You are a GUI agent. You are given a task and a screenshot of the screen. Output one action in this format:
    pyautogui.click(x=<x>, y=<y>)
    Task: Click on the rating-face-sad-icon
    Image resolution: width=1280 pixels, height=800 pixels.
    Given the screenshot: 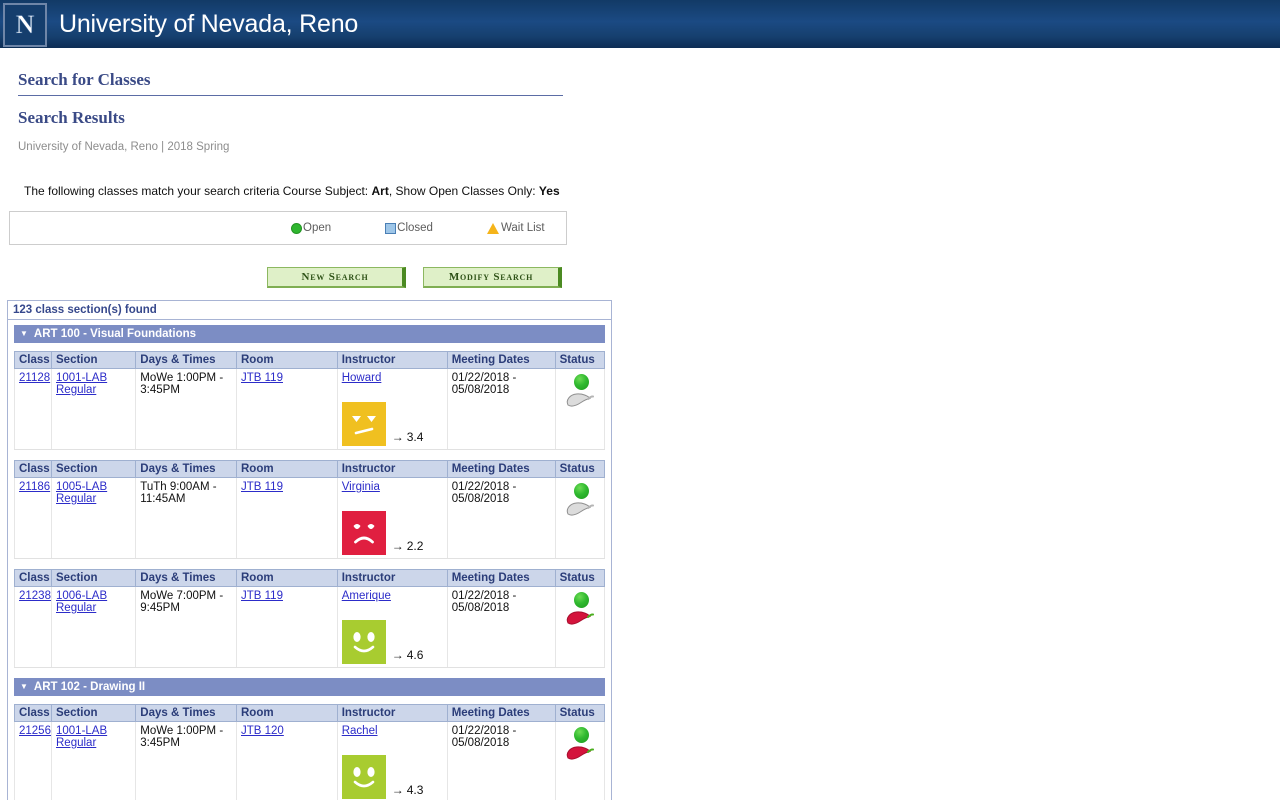 What is the action you would take?
    pyautogui.click(x=363, y=533)
    